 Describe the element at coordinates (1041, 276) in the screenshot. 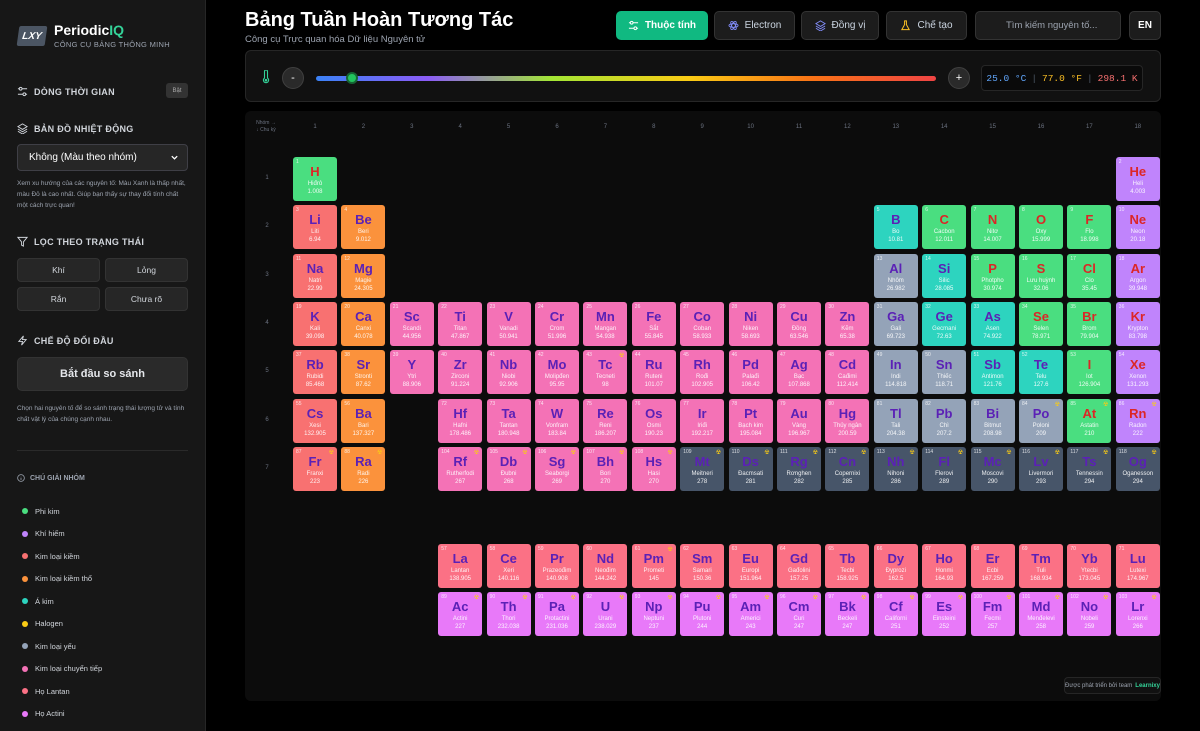

I see `element-s: 16 S Lưu huỳnh 32.06` at that location.